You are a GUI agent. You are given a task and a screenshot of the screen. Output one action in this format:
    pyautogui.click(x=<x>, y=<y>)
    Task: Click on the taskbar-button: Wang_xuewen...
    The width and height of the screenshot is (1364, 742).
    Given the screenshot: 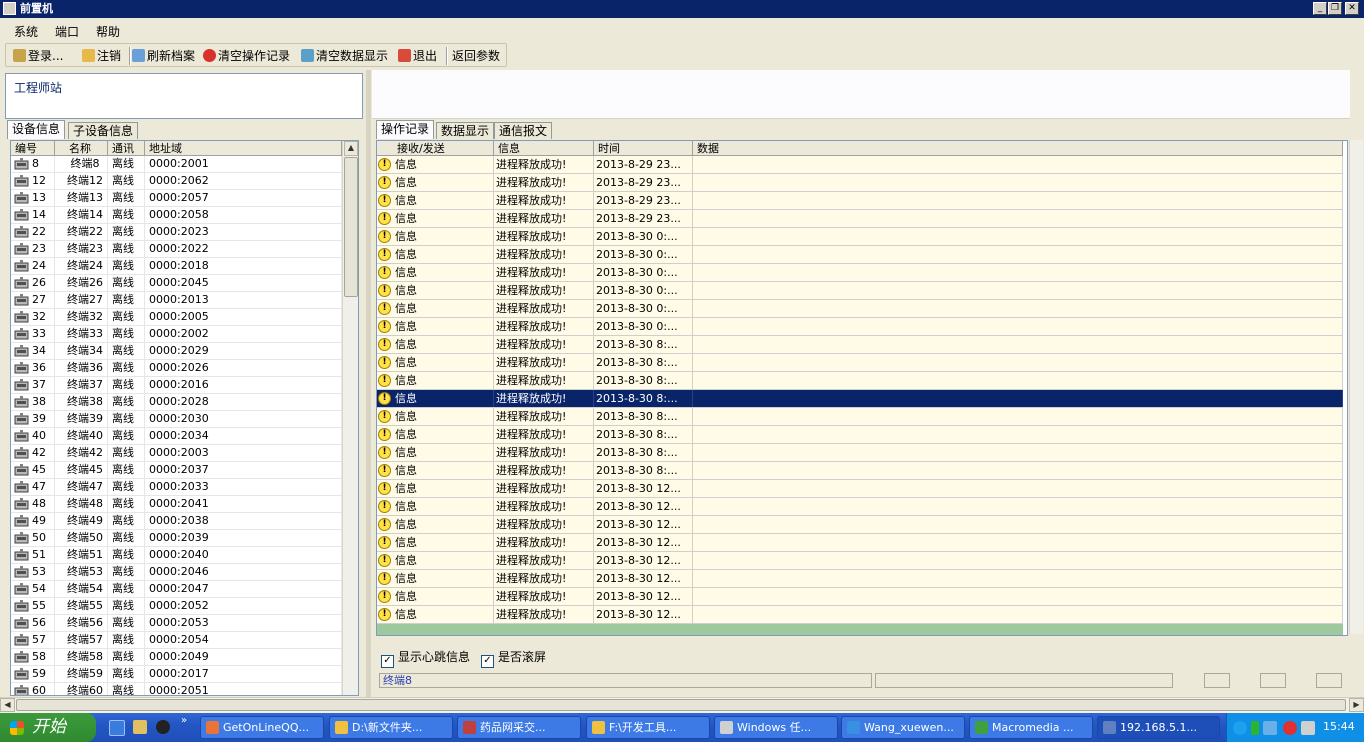 What is the action you would take?
    pyautogui.click(x=903, y=727)
    